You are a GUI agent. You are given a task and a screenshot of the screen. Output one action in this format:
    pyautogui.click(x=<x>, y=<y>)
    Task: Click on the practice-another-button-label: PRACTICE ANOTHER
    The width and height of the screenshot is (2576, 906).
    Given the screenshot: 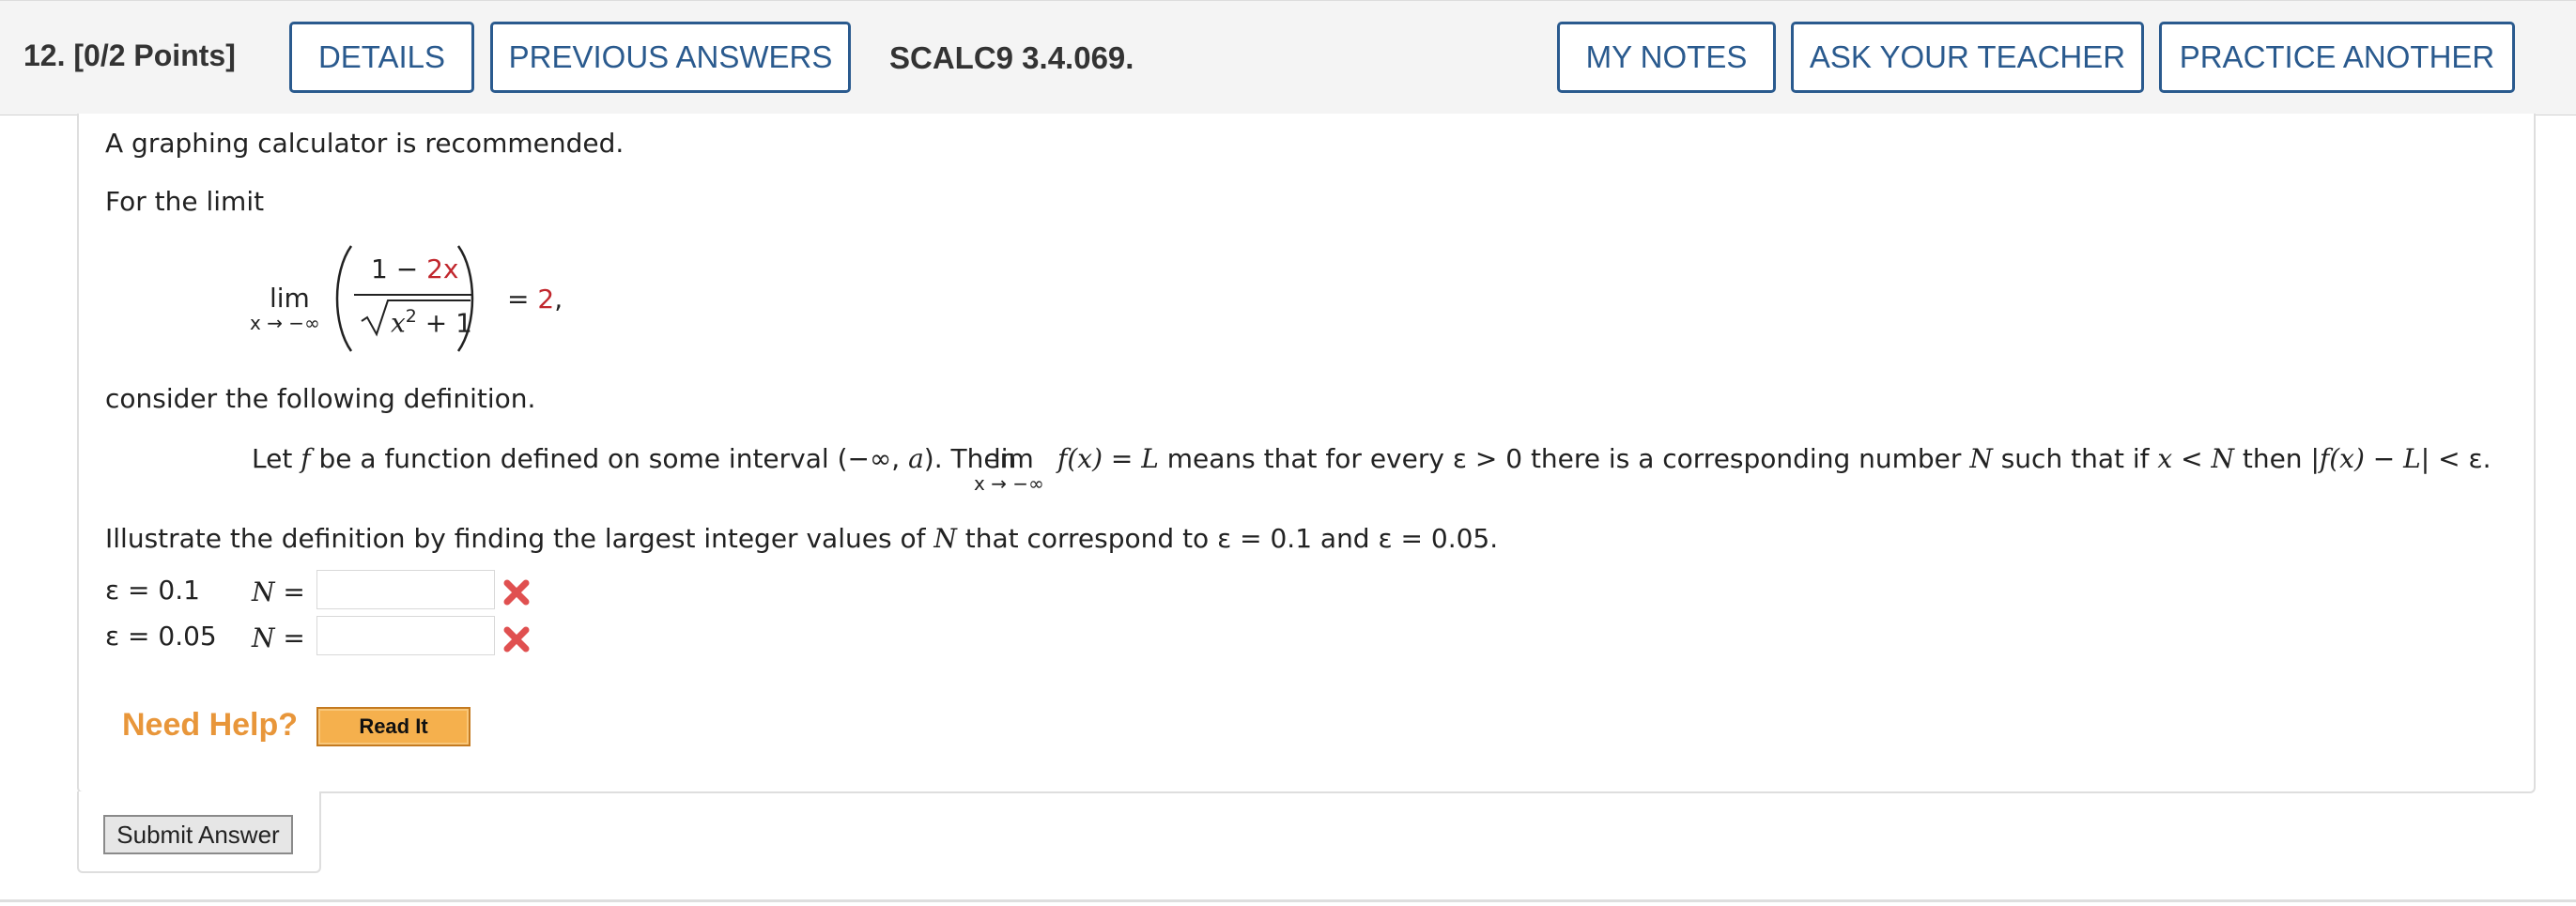 What is the action you would take?
    pyautogui.click(x=2337, y=56)
    